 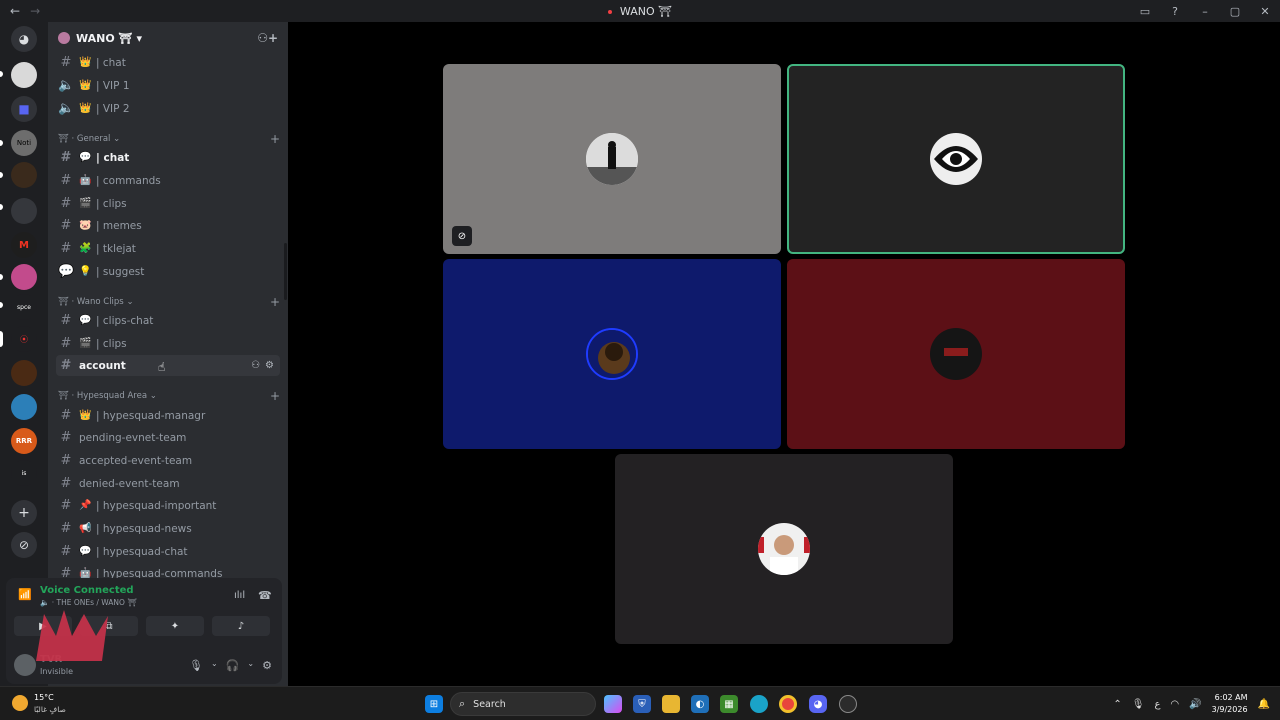 What do you see at coordinates (24, 473) in the screenshot?
I see `server-icon-small-dot: is` at bounding box center [24, 473].